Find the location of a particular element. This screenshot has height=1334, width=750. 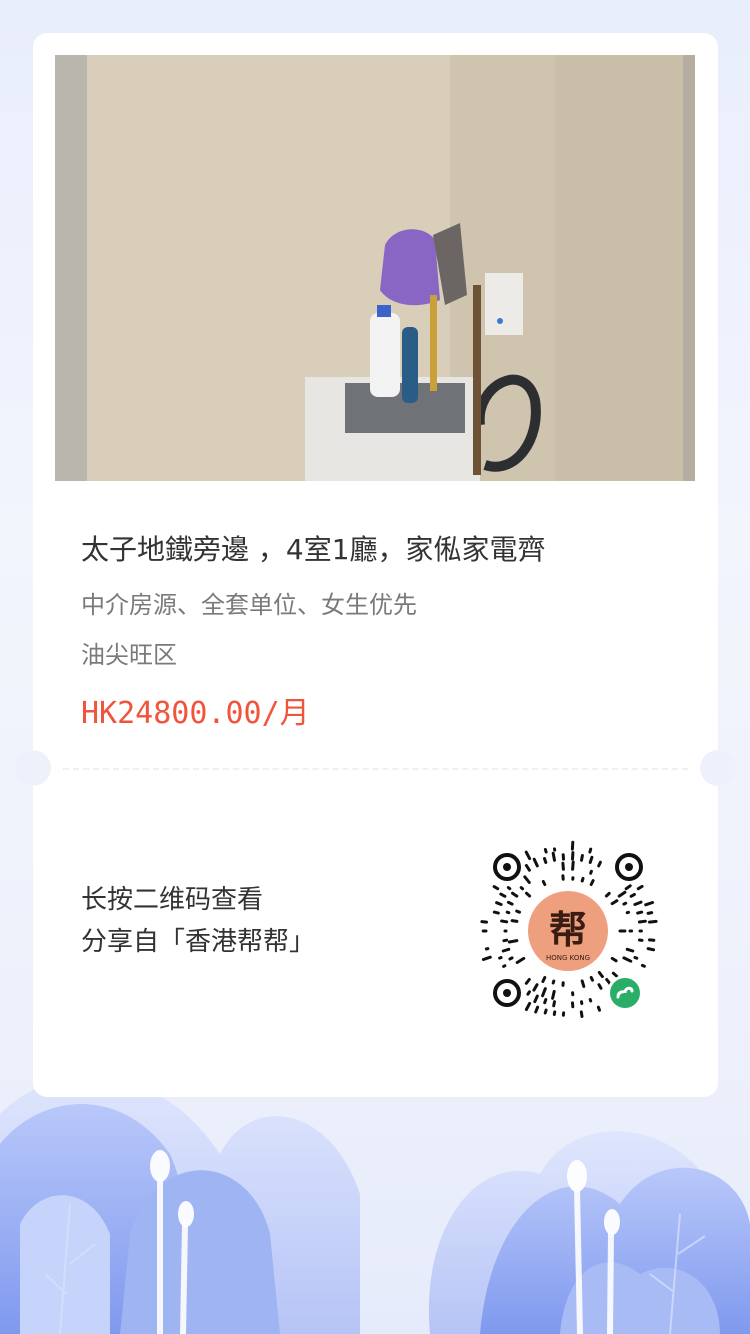

listing-tags: 中介房源、全套单位、女生优先 is located at coordinates (249, 605).